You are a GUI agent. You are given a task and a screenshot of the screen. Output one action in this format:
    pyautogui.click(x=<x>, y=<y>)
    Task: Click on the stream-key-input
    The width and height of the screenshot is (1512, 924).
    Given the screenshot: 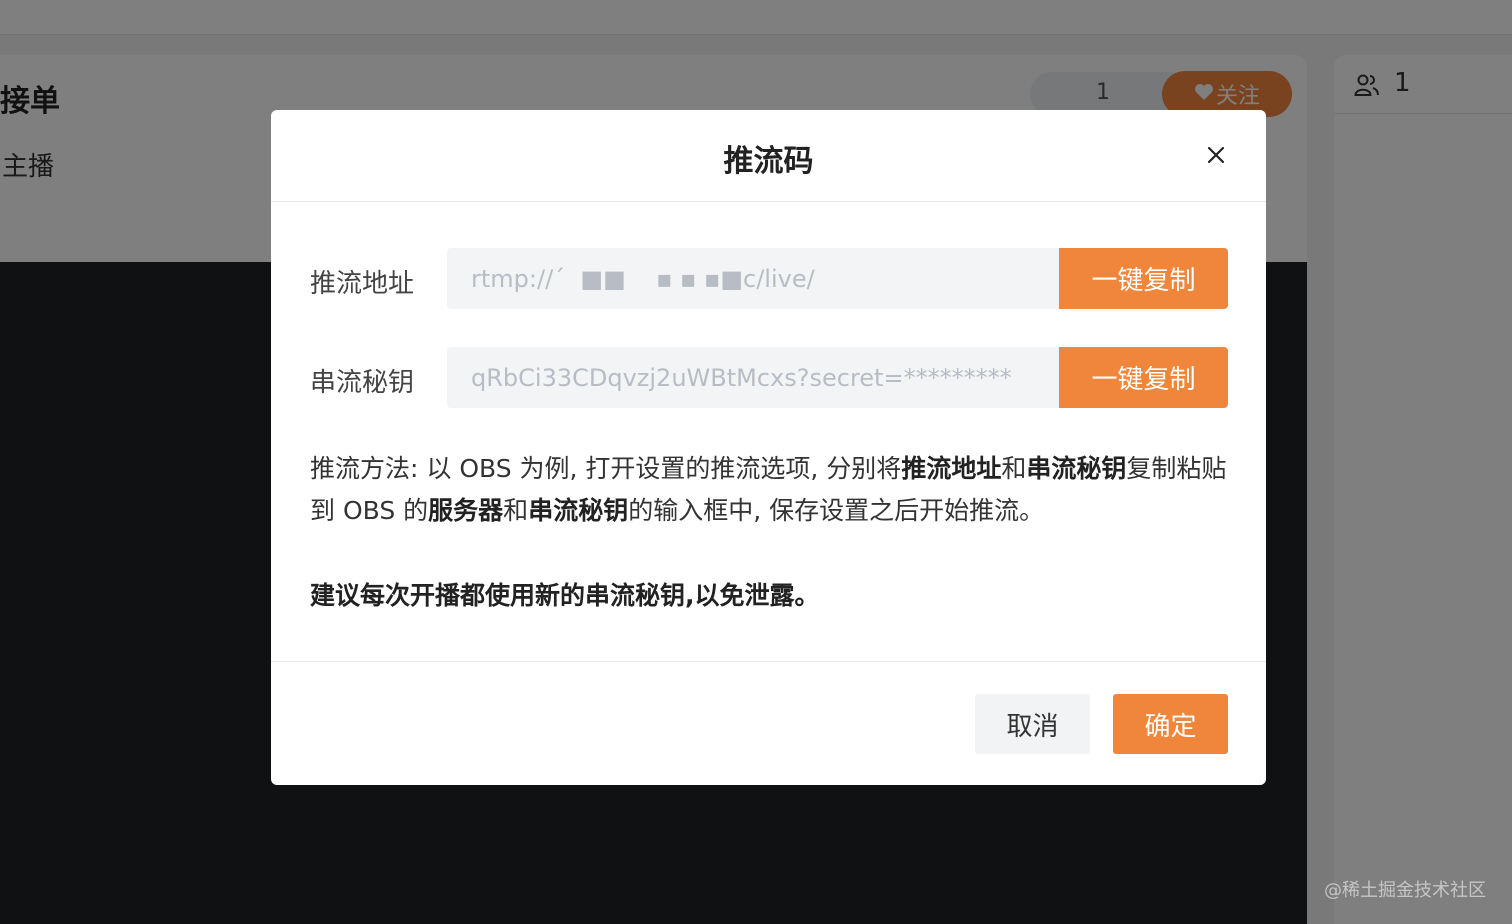 What is the action you would take?
    pyautogui.click(x=753, y=377)
    